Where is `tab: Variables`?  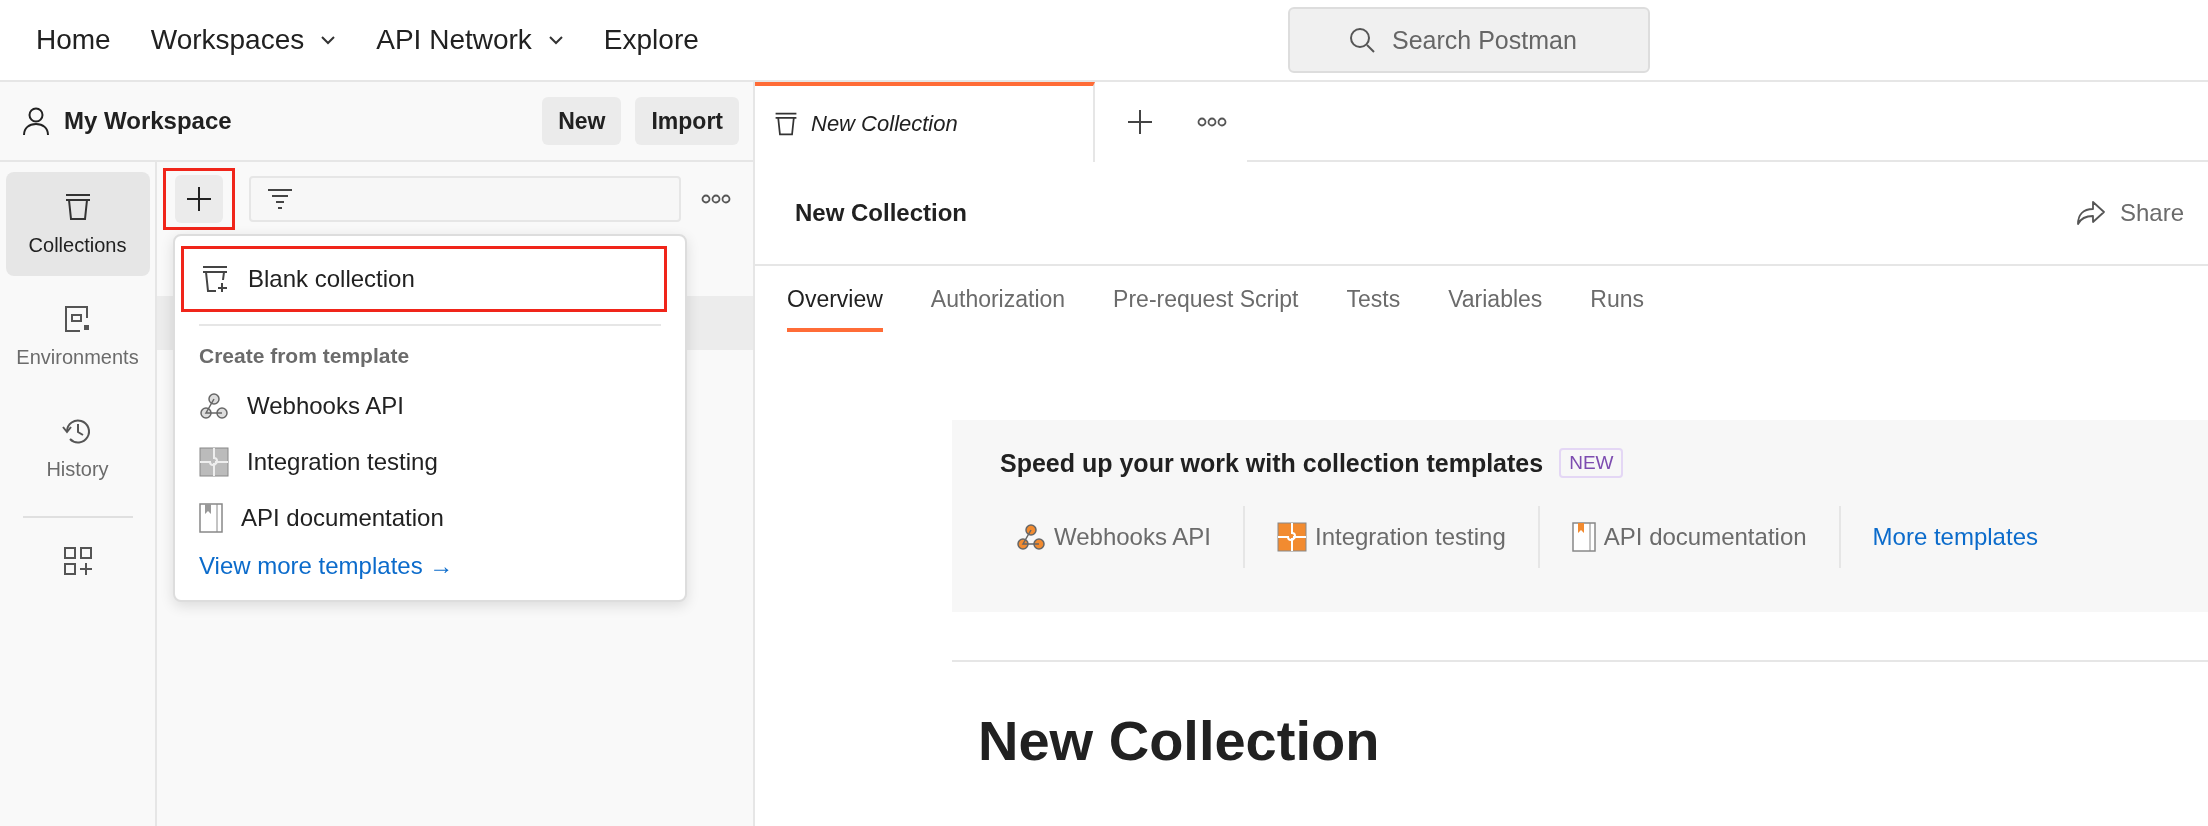 tab: Variables is located at coordinates (1495, 299).